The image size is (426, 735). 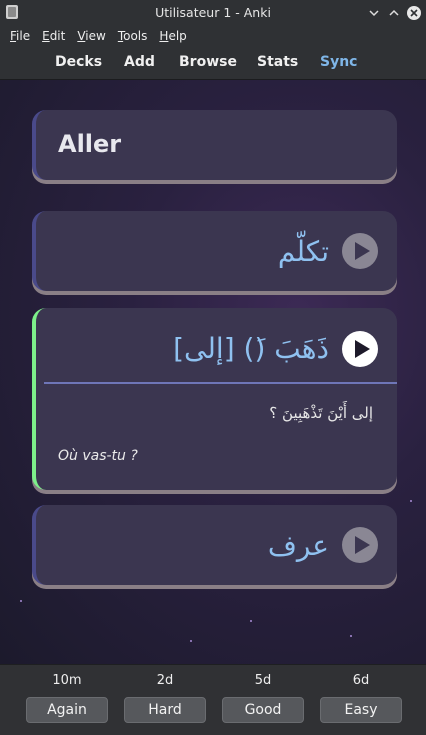 I want to click on card-arabic-word: تكلّم, so click(x=303, y=251).